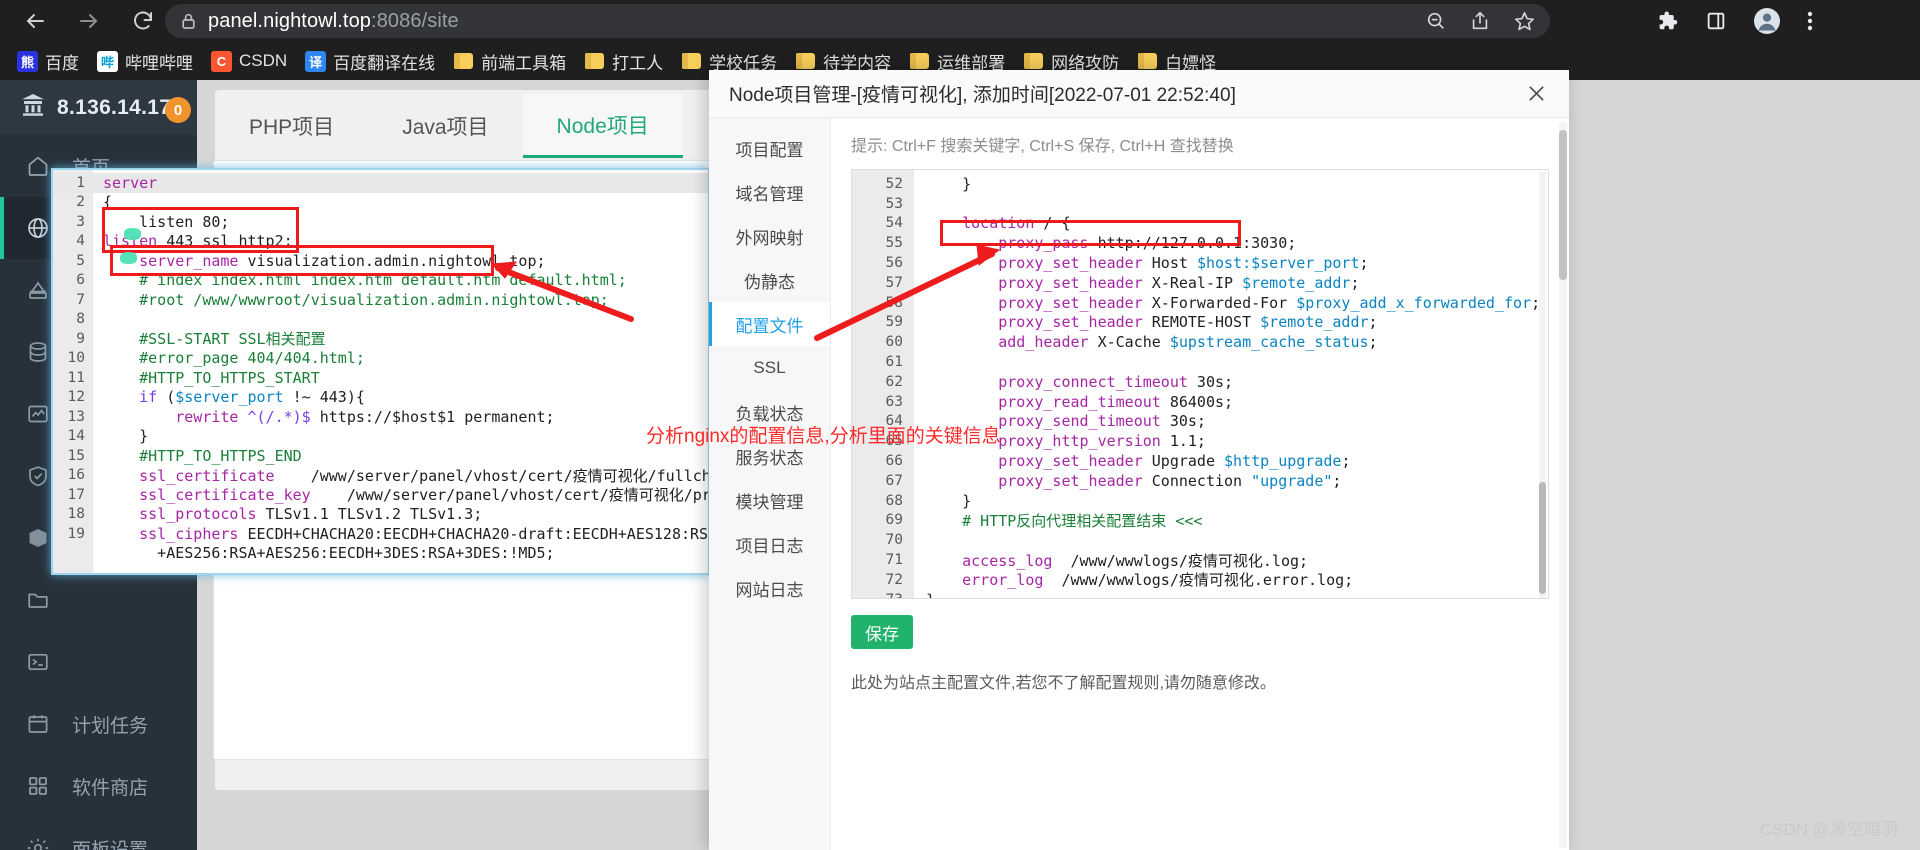 The width and height of the screenshot is (1920, 850). I want to click on dialog-tab-项目配置: 项目配置, so click(769, 148).